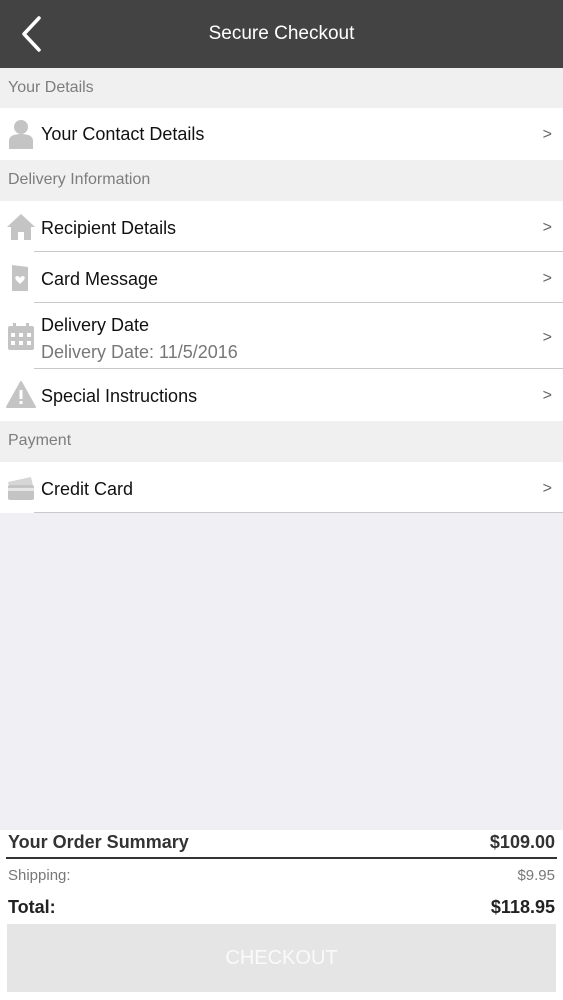 Image resolution: width=563 pixels, height=1000 pixels. What do you see at coordinates (281, 487) in the screenshot?
I see `credit-card-row: Credit Card >` at bounding box center [281, 487].